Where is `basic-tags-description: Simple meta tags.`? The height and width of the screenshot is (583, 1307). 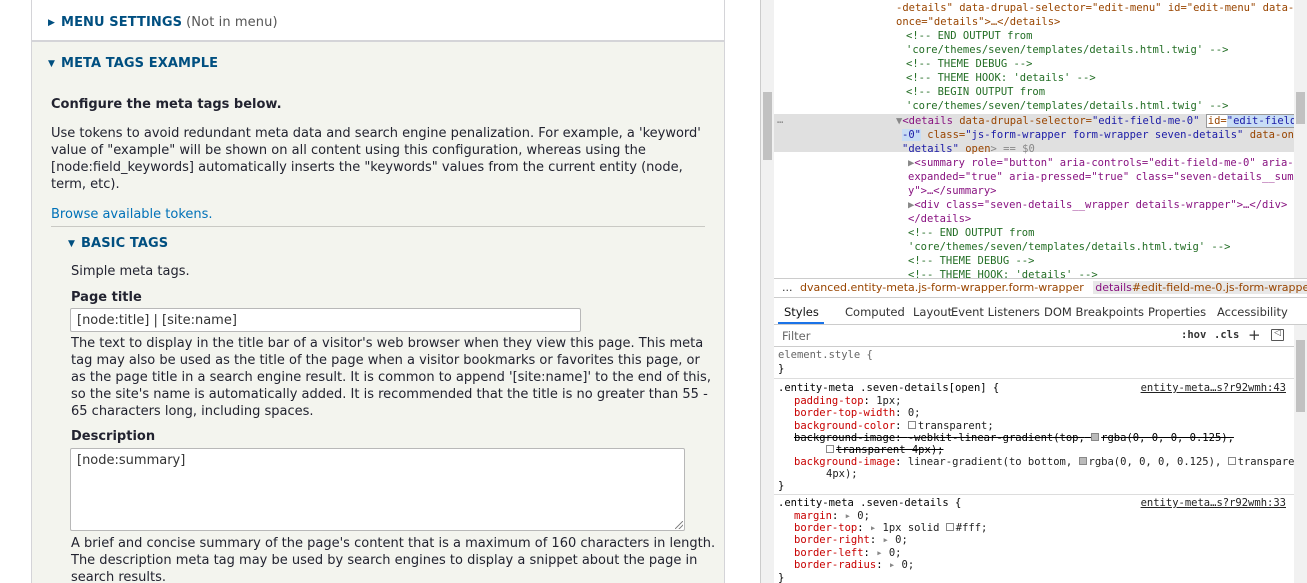
basic-tags-description: Simple meta tags. is located at coordinates (130, 271).